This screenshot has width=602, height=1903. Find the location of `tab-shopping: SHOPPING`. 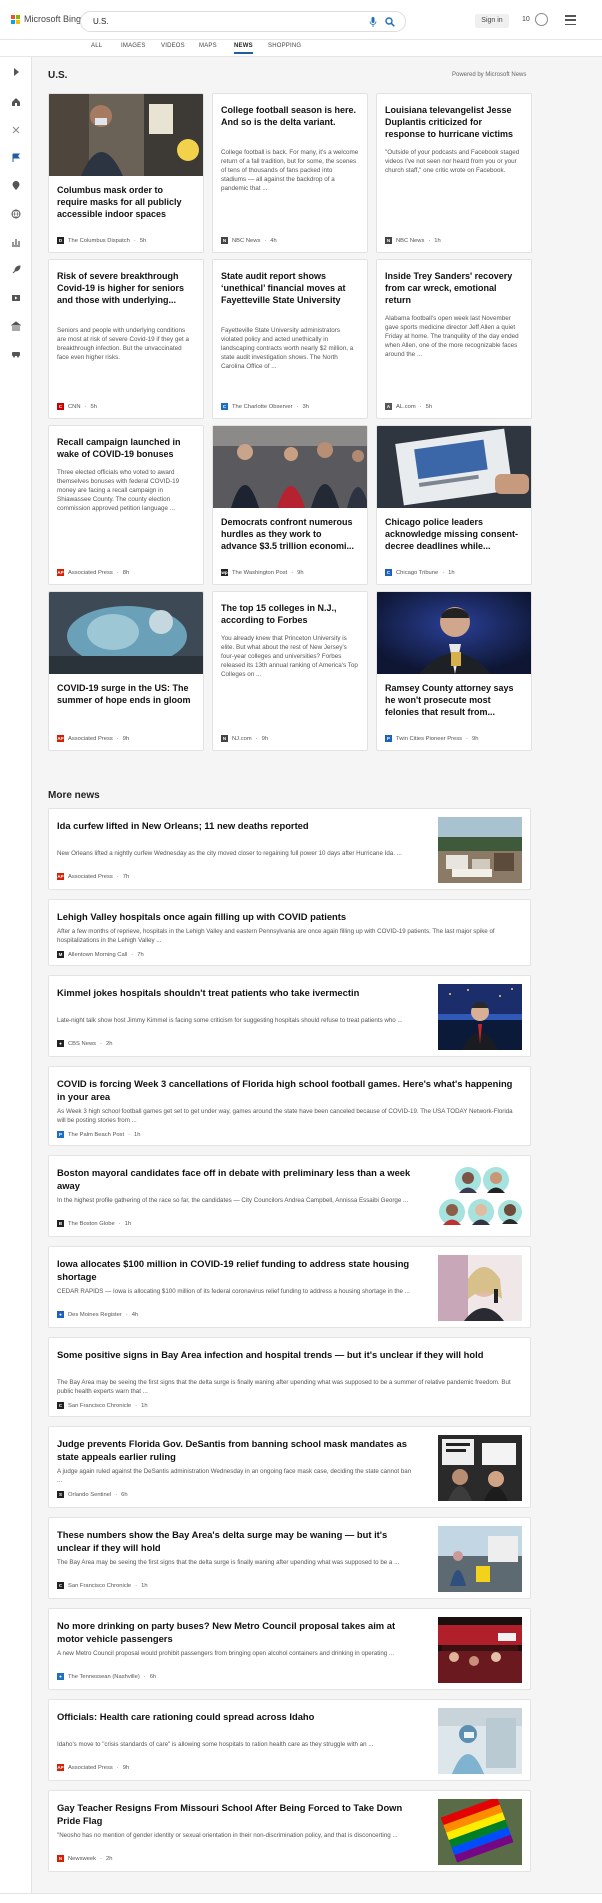

tab-shopping: SHOPPING is located at coordinates (284, 46).